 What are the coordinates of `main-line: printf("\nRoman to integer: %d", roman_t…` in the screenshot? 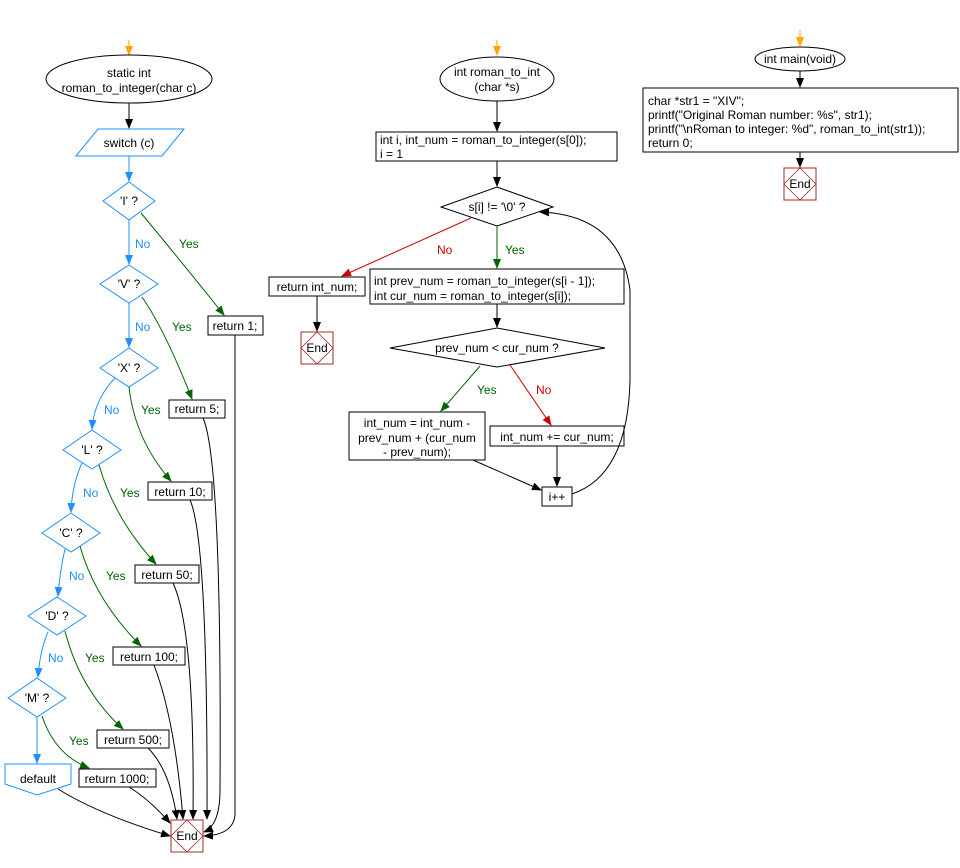 It's located at (786, 129).